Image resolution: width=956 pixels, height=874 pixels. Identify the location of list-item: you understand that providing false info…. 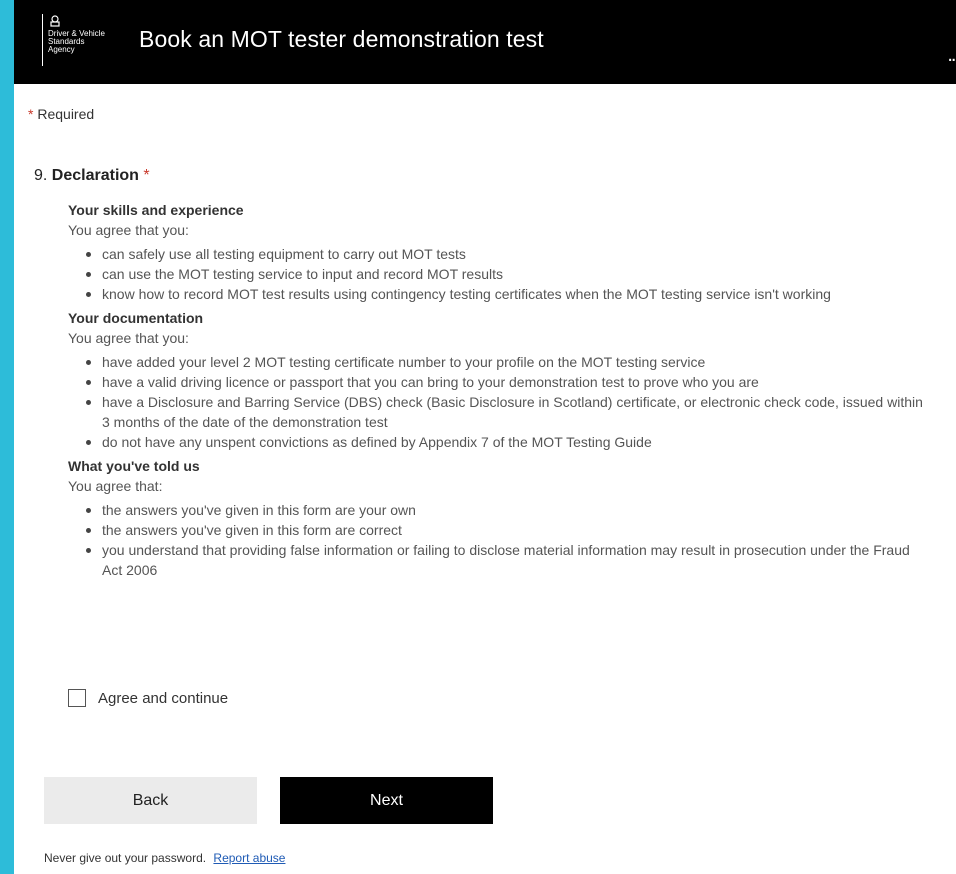
(507, 560).